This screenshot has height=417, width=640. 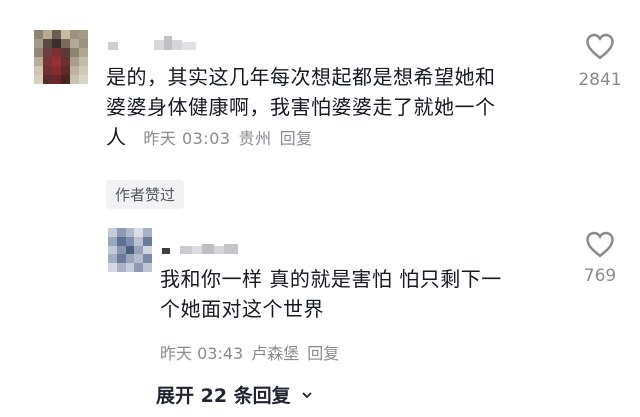 What do you see at coordinates (331, 279) in the screenshot?
I see `comment-line: 我和你一样 真的就是害怕 怕只剩下一` at bounding box center [331, 279].